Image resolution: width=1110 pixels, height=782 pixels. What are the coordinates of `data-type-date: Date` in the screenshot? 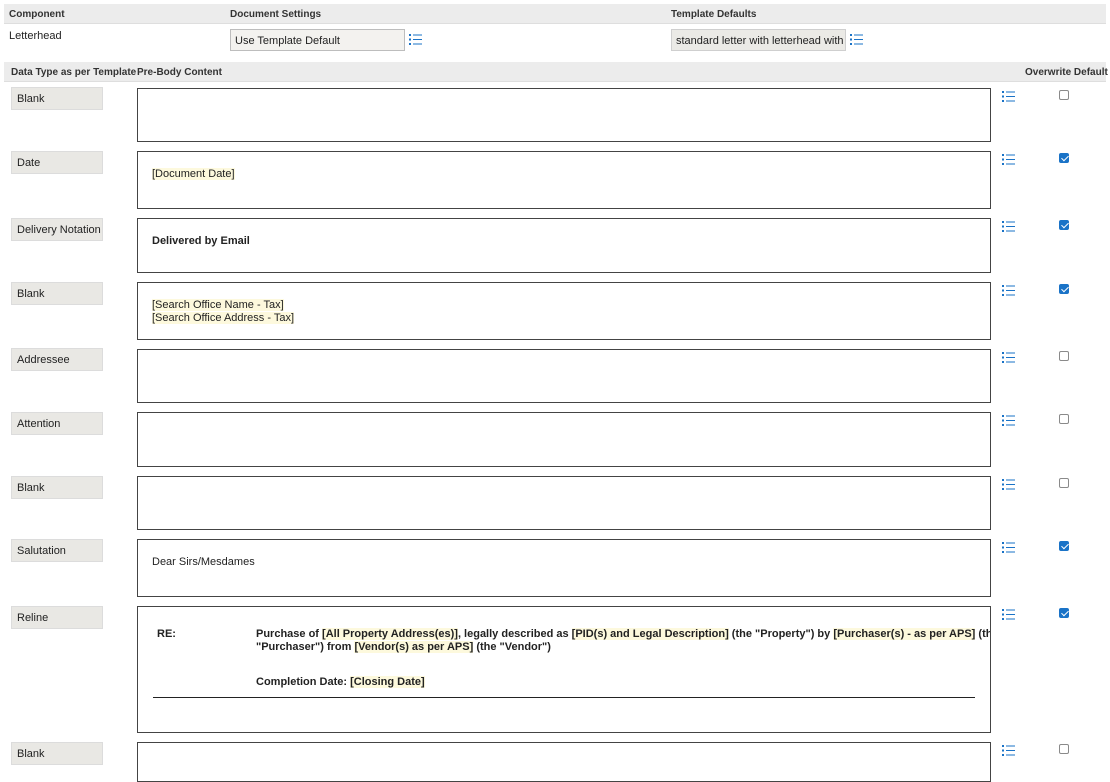 It's located at (57, 162).